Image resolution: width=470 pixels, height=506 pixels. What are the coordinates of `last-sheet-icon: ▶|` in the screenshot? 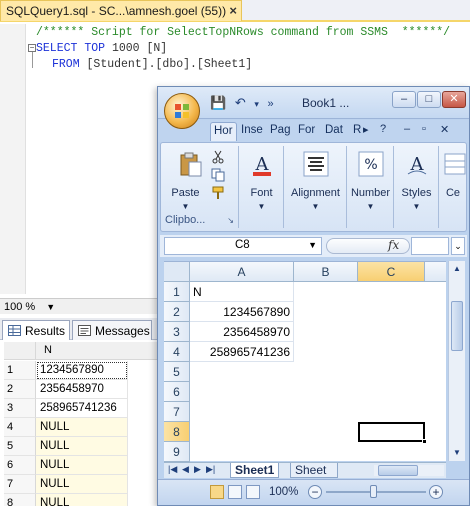 It's located at (210, 469).